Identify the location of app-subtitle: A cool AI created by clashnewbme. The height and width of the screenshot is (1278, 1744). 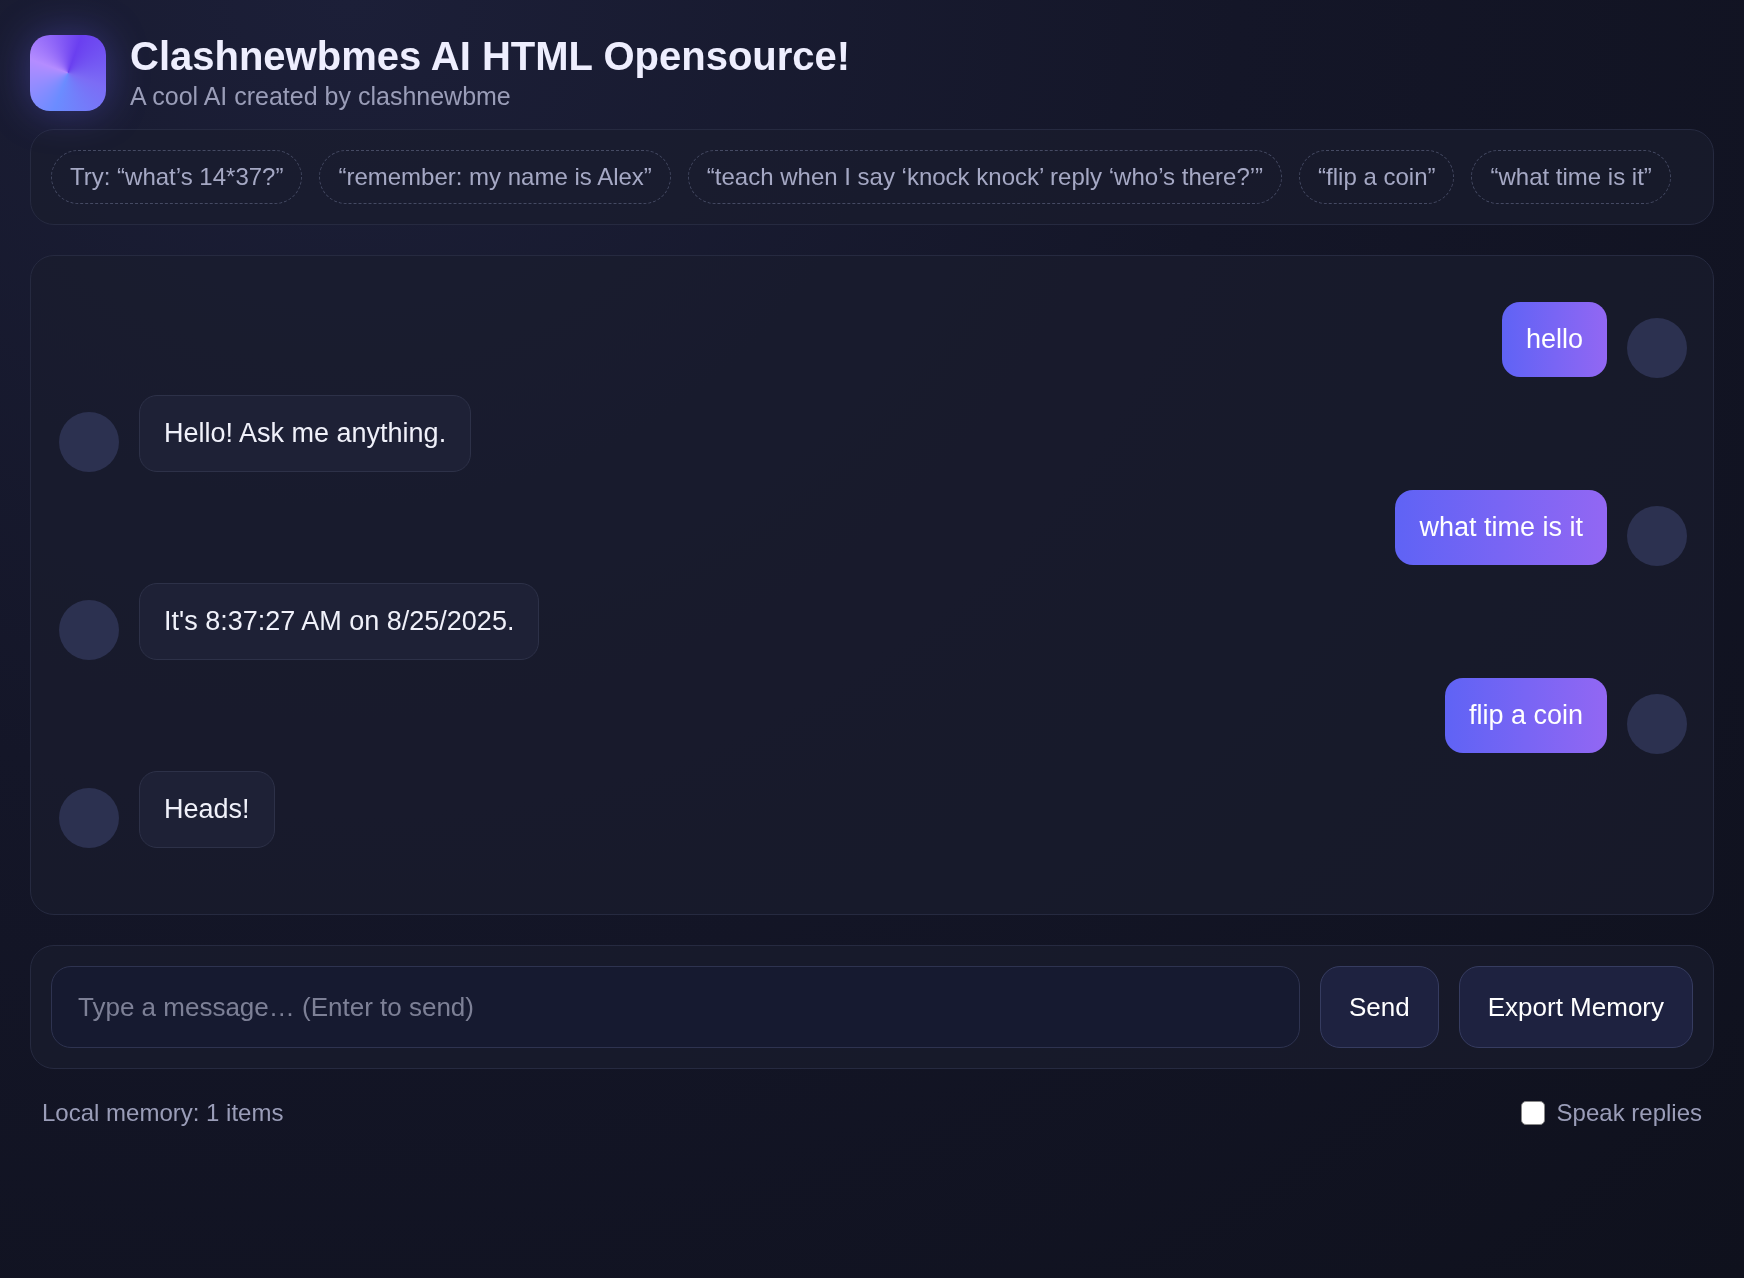
(321, 96).